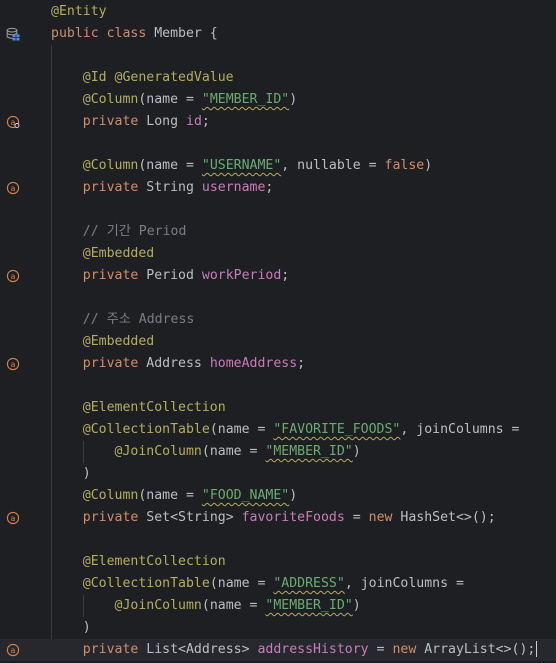  Describe the element at coordinates (278, 232) in the screenshot. I see `code-line: // 기간 Period` at that location.